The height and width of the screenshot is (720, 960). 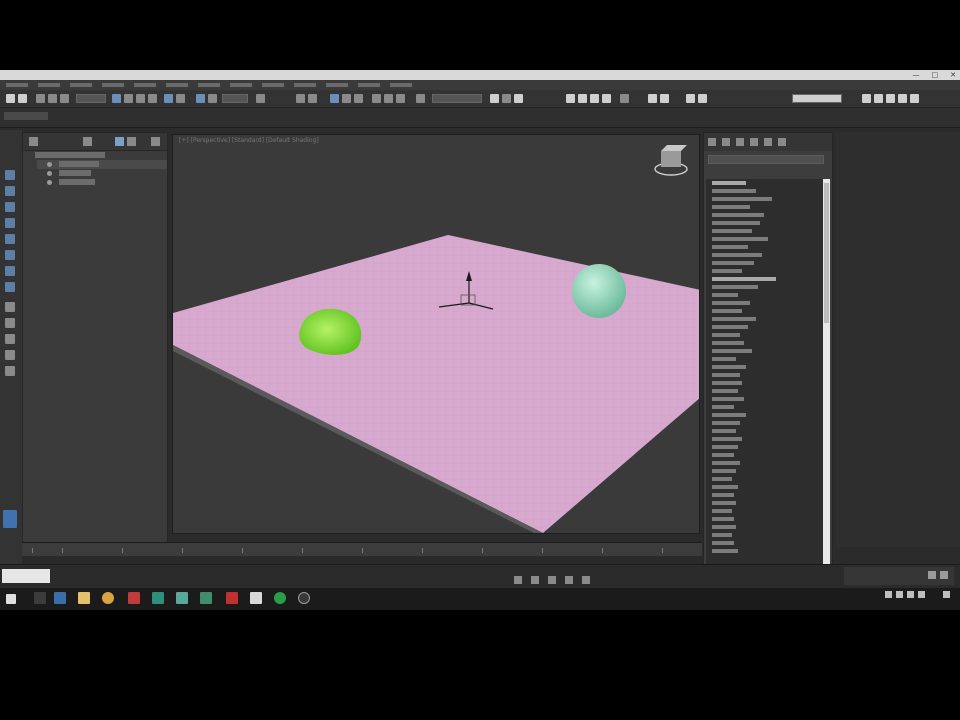 What do you see at coordinates (664, 98) in the screenshot?
I see `arnold-render-icon` at bounding box center [664, 98].